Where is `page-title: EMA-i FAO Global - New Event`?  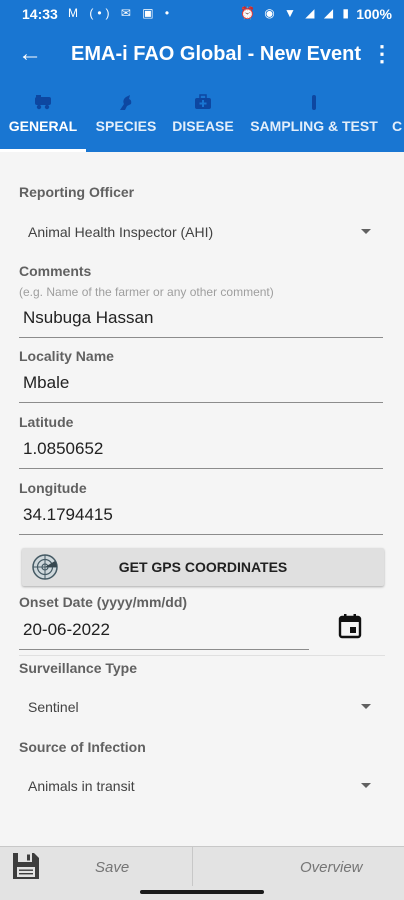
page-title: EMA-i FAO Global - New Event is located at coordinates (216, 54).